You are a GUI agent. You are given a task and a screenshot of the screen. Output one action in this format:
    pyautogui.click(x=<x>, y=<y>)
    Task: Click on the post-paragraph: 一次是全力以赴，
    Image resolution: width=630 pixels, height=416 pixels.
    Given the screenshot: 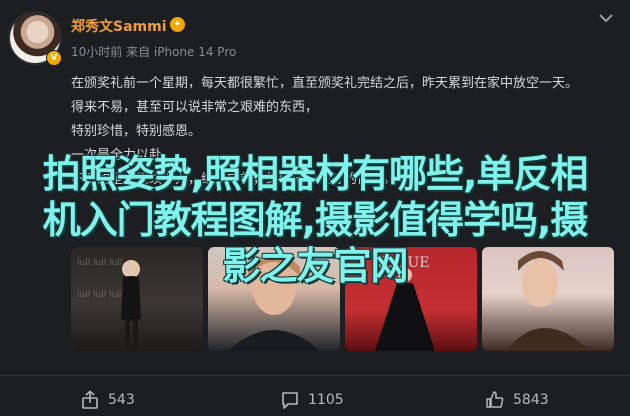 What is the action you would take?
    pyautogui.click(x=123, y=155)
    